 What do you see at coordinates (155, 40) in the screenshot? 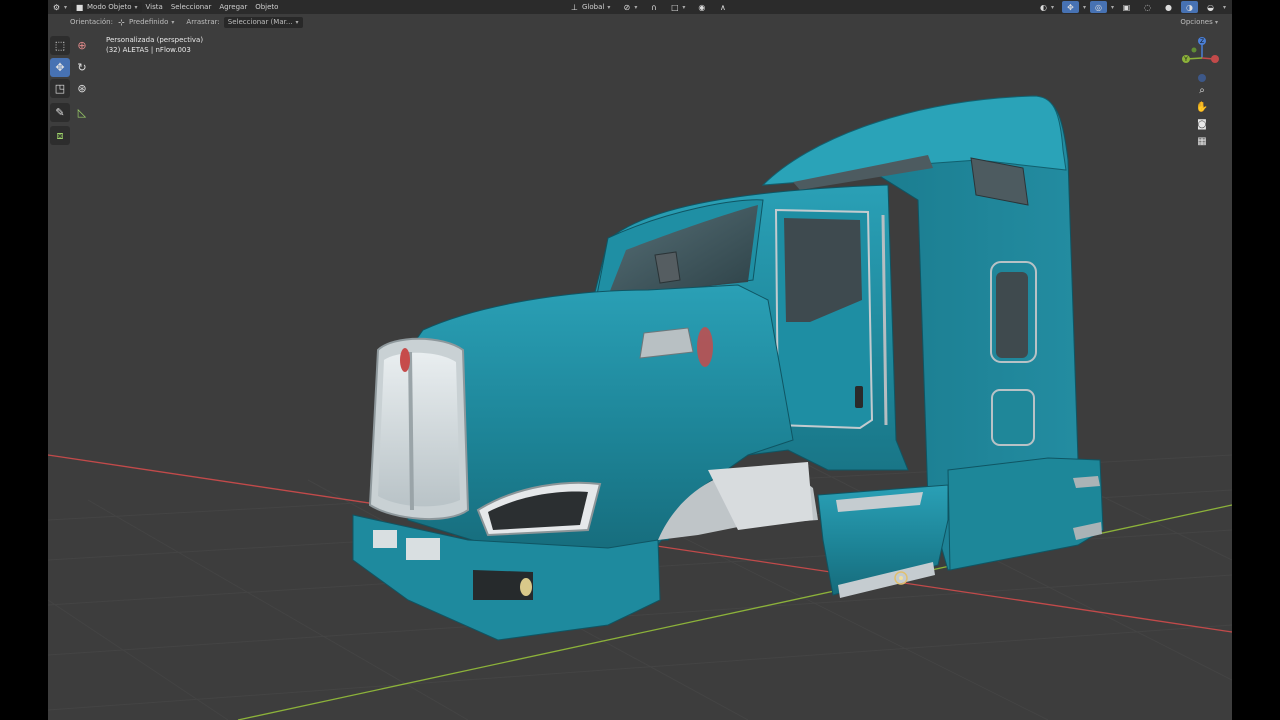
I see `view-name: Personalizada (perspectiva)` at bounding box center [155, 40].